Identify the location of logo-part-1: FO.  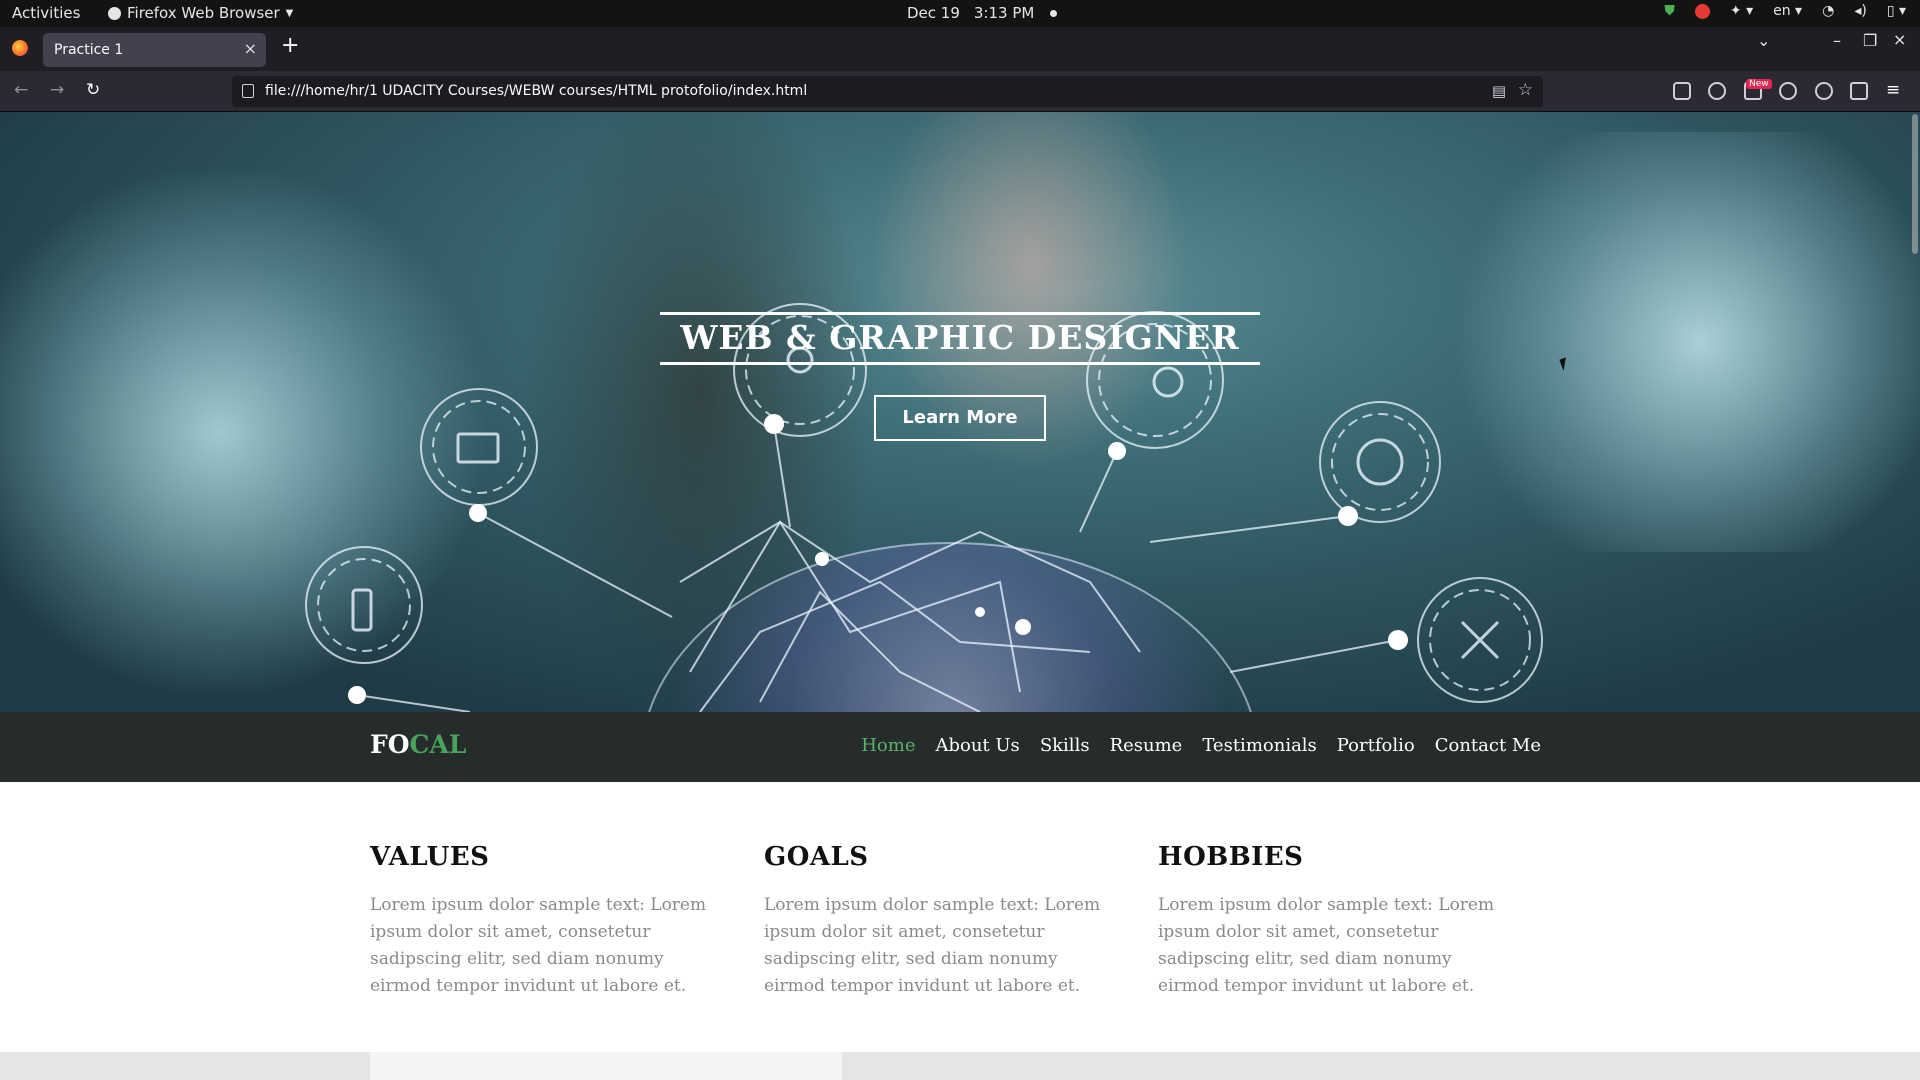
(390, 744).